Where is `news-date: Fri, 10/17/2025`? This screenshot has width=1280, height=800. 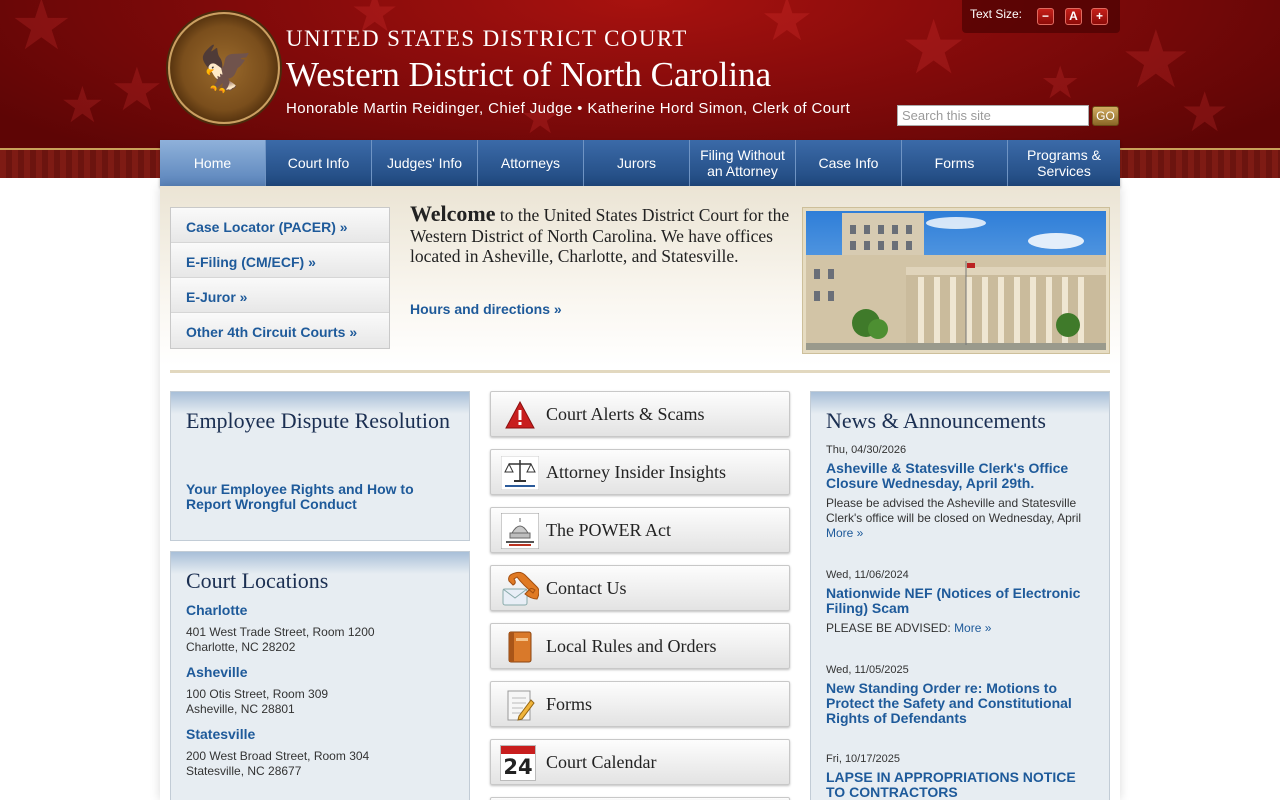
news-date: Fri, 10/17/2025 is located at coordinates (863, 759).